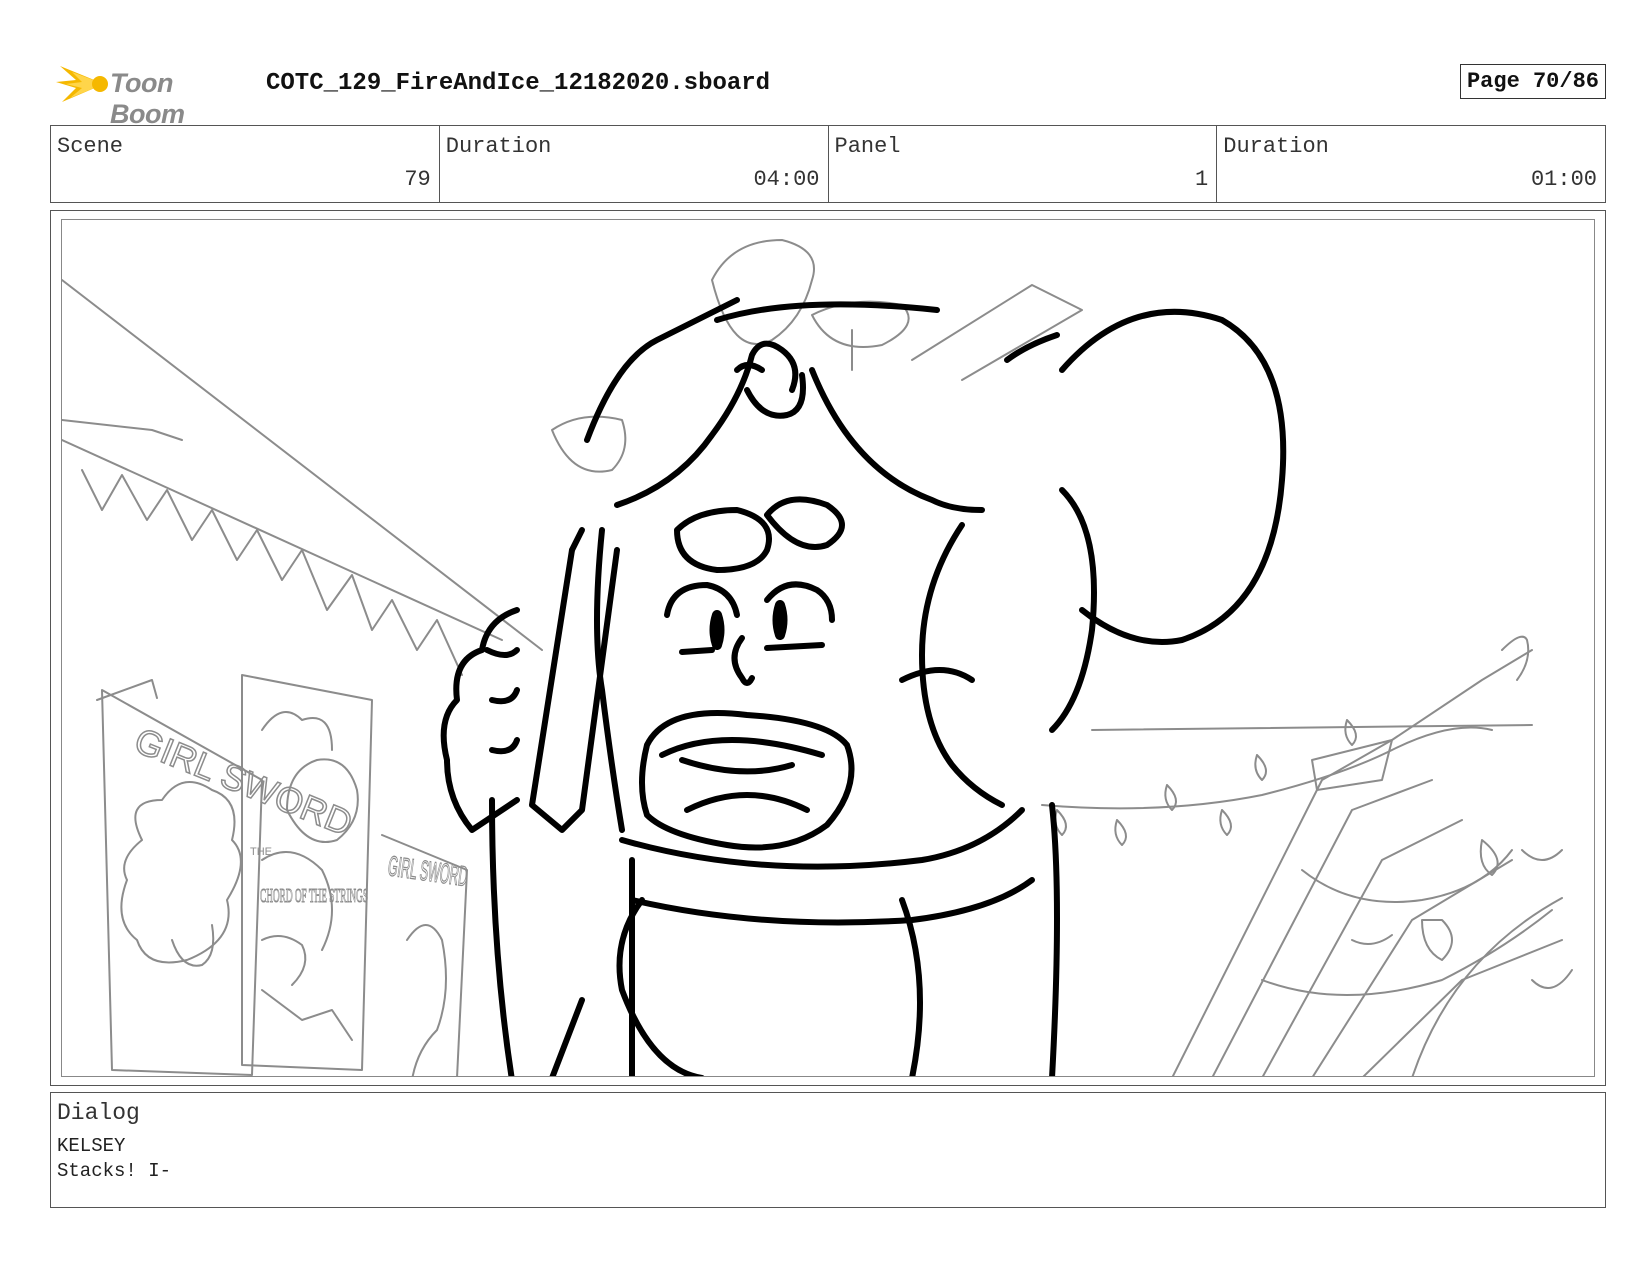 The height and width of the screenshot is (1275, 1650). What do you see at coordinates (518, 83) in the screenshot?
I see `file-name: COTC_129_FireAndIce_12182020.sboard` at bounding box center [518, 83].